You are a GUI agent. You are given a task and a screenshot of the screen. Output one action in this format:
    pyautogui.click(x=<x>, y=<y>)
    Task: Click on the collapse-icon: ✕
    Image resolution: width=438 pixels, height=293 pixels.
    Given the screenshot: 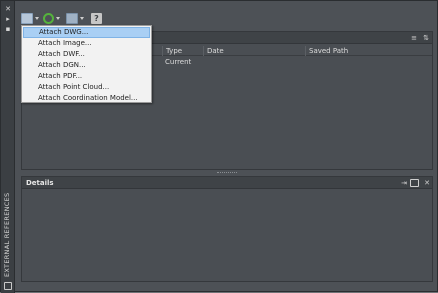 What is the action you would take?
    pyautogui.click(x=427, y=183)
    